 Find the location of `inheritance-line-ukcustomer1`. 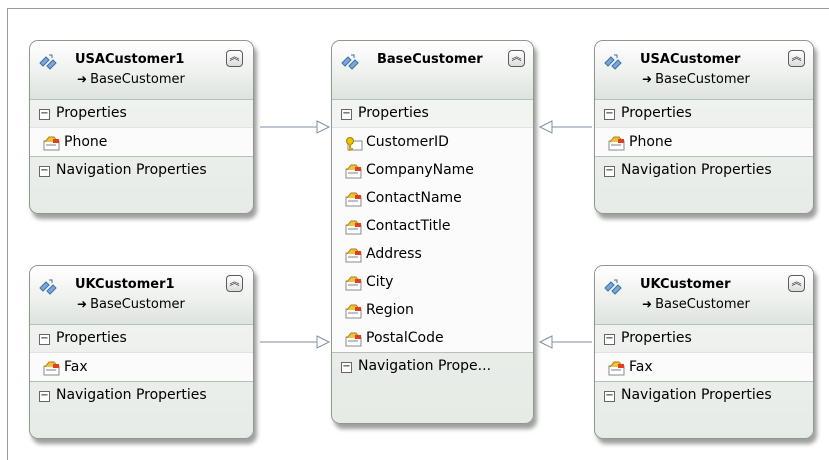

inheritance-line-ukcustomer1 is located at coordinates (295, 342).